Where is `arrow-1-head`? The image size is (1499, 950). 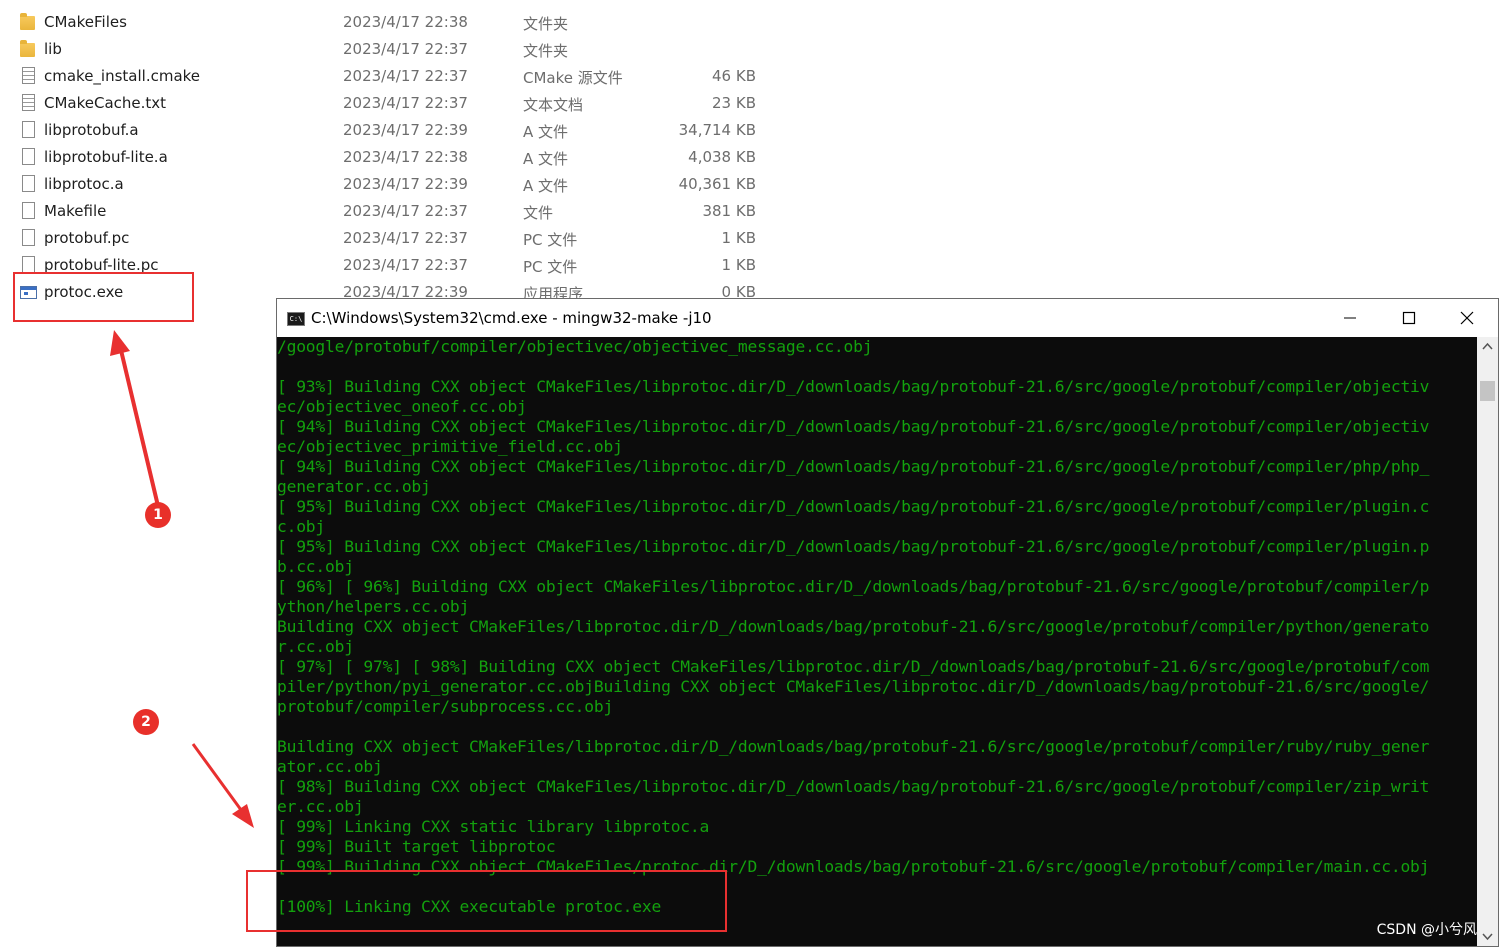 arrow-1-head is located at coordinates (120, 343).